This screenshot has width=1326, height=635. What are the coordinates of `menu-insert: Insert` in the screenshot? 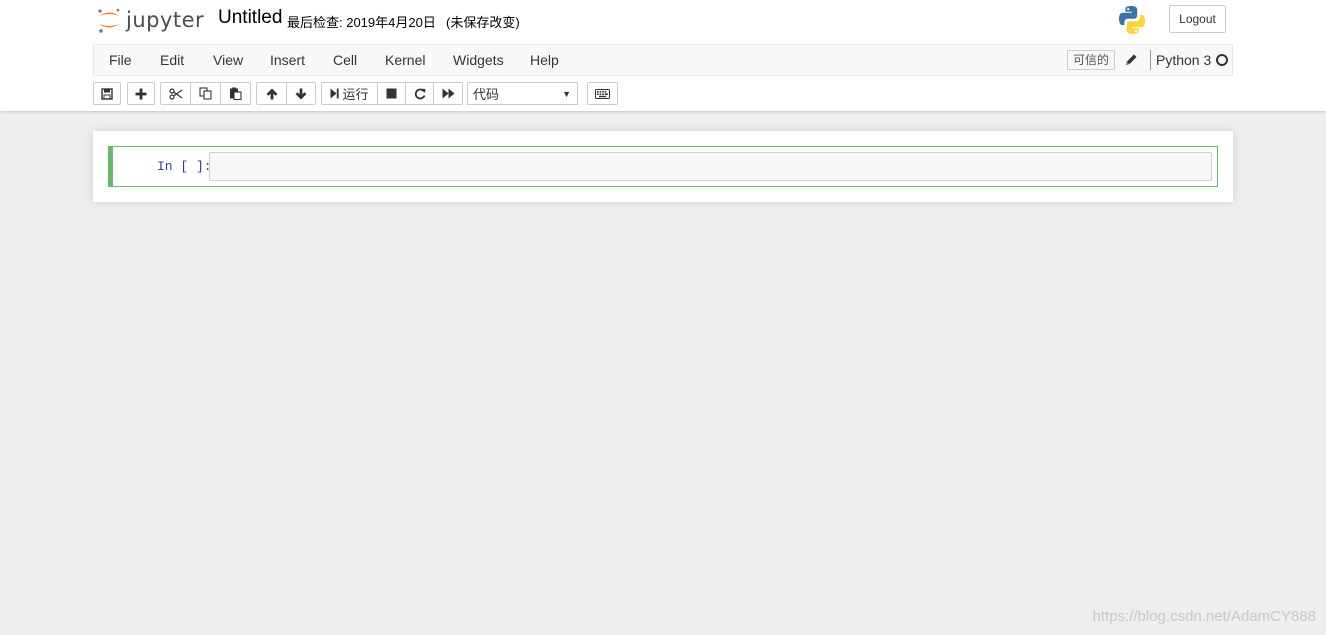 It's located at (287, 60).